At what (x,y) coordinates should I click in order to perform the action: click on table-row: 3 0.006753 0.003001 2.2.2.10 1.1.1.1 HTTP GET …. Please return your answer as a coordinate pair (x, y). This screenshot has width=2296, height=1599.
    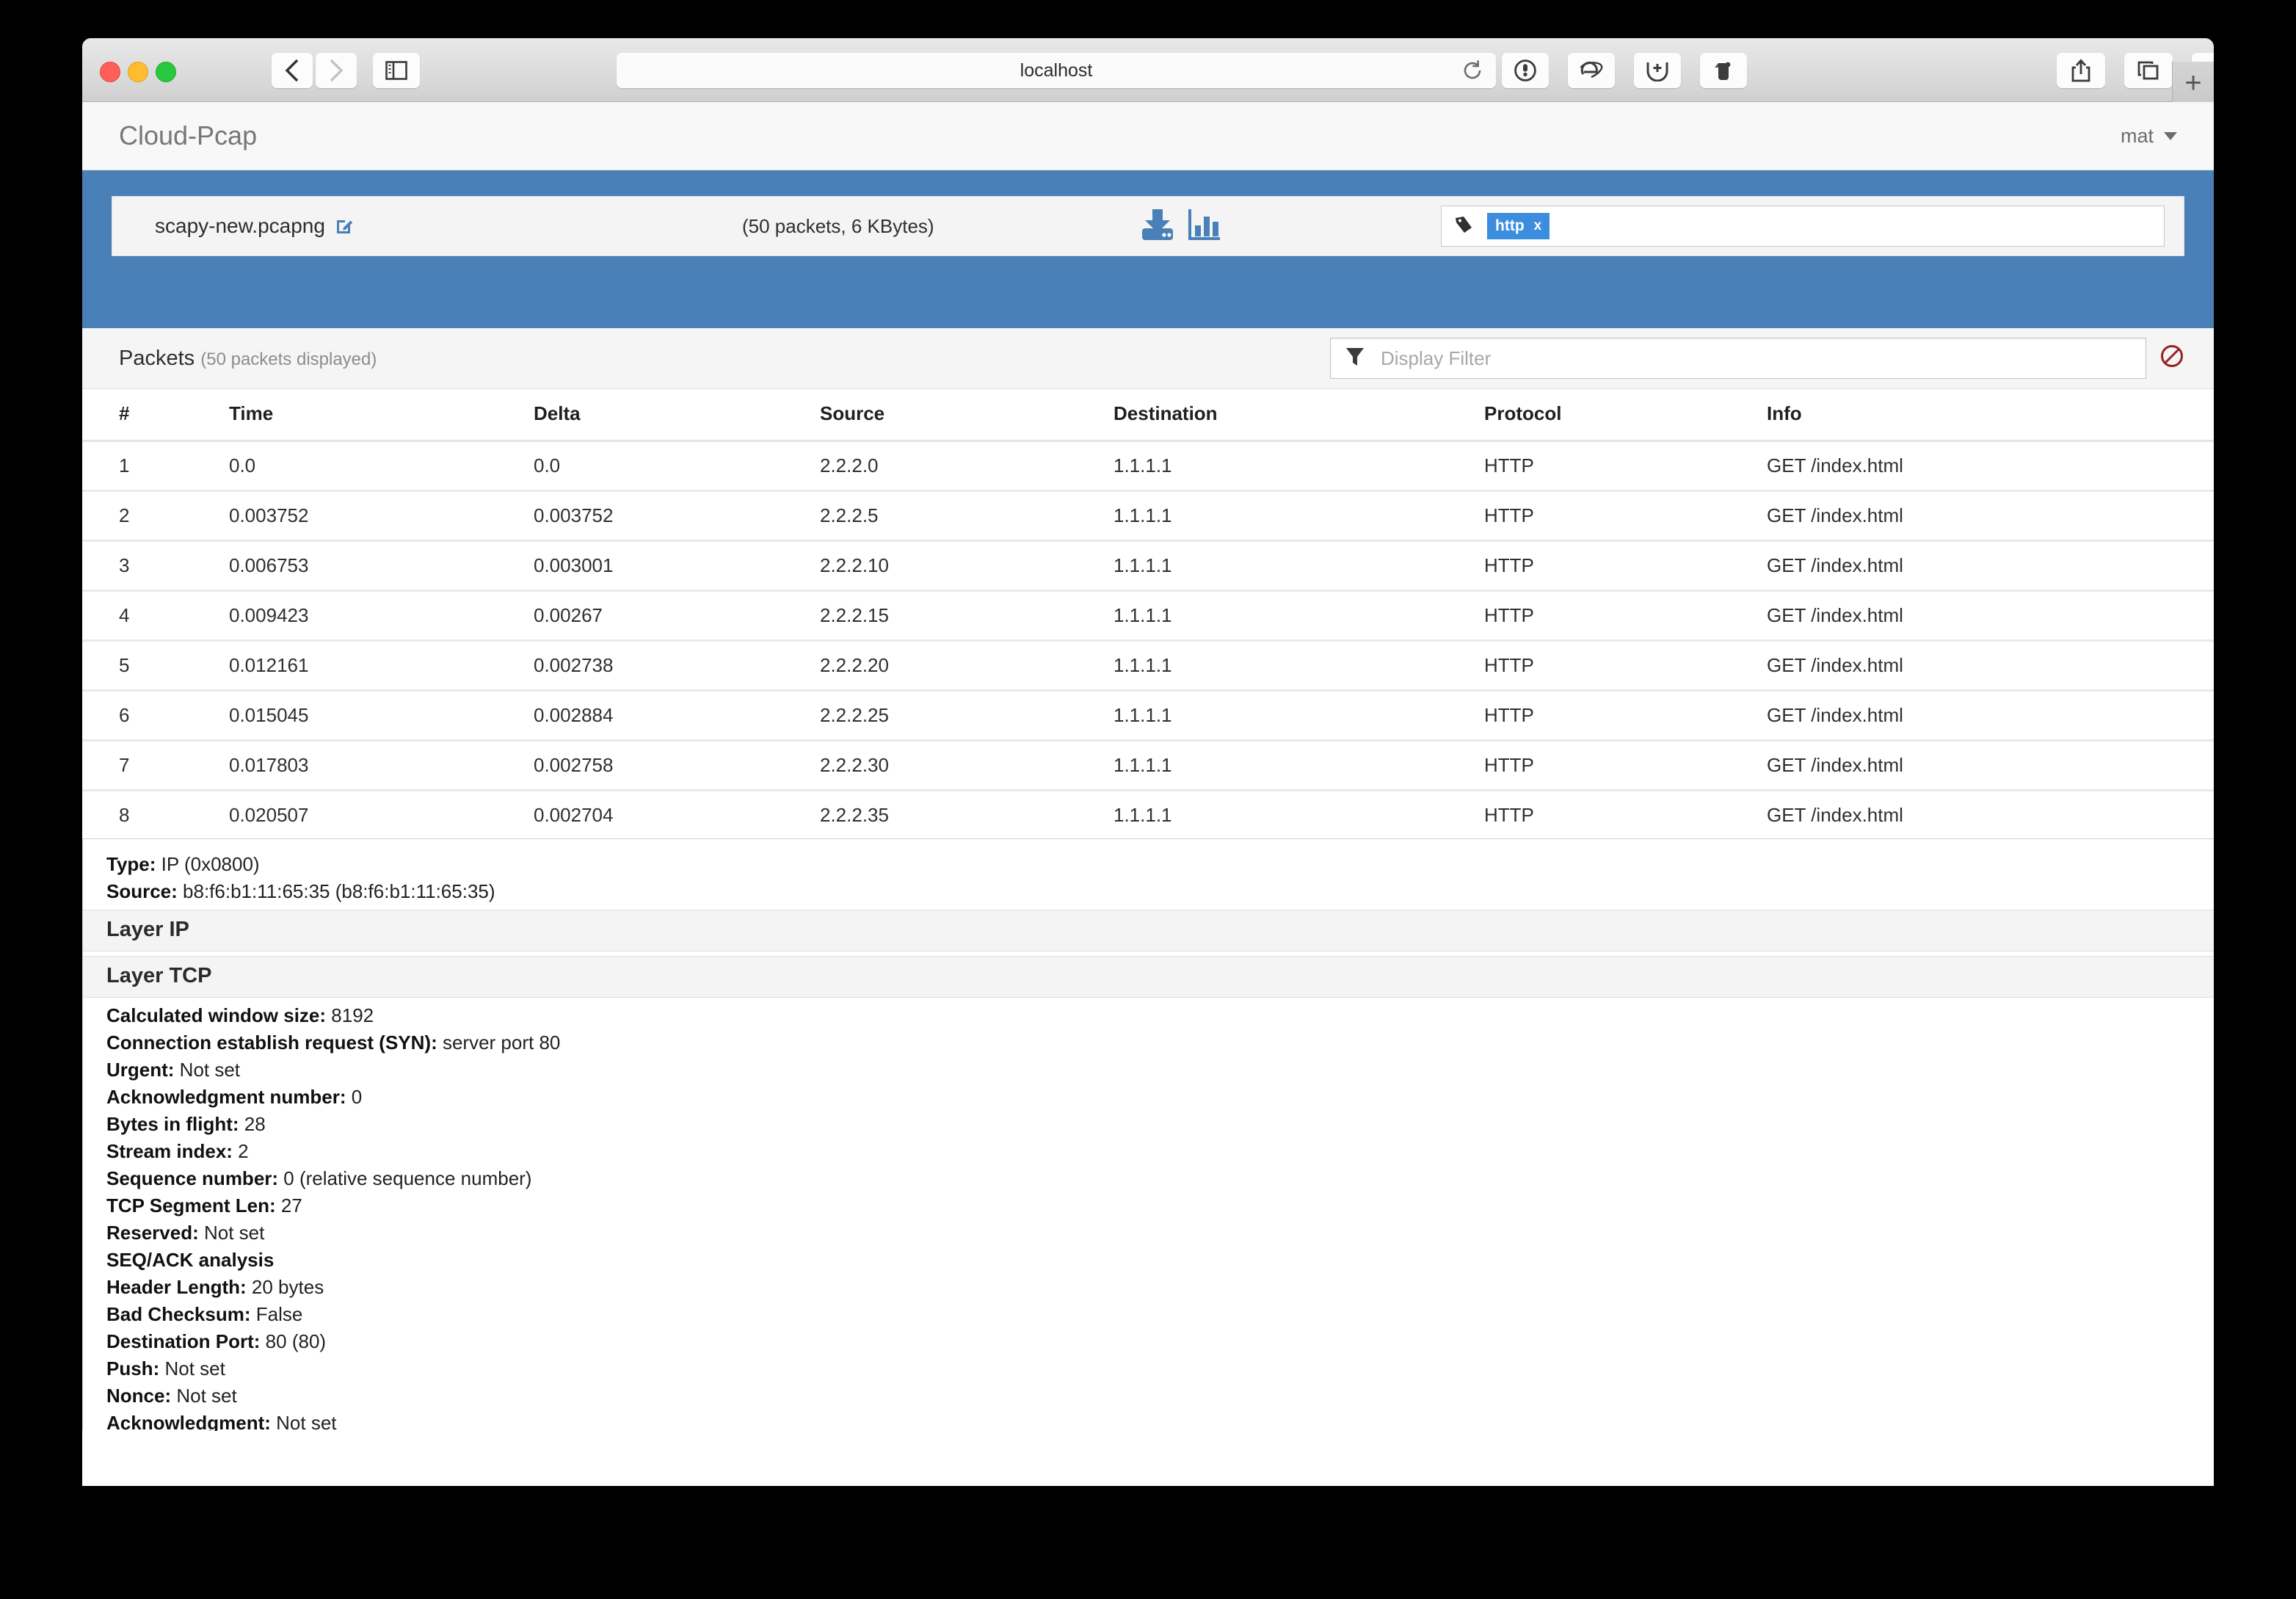
    Looking at the image, I should click on (1148, 566).